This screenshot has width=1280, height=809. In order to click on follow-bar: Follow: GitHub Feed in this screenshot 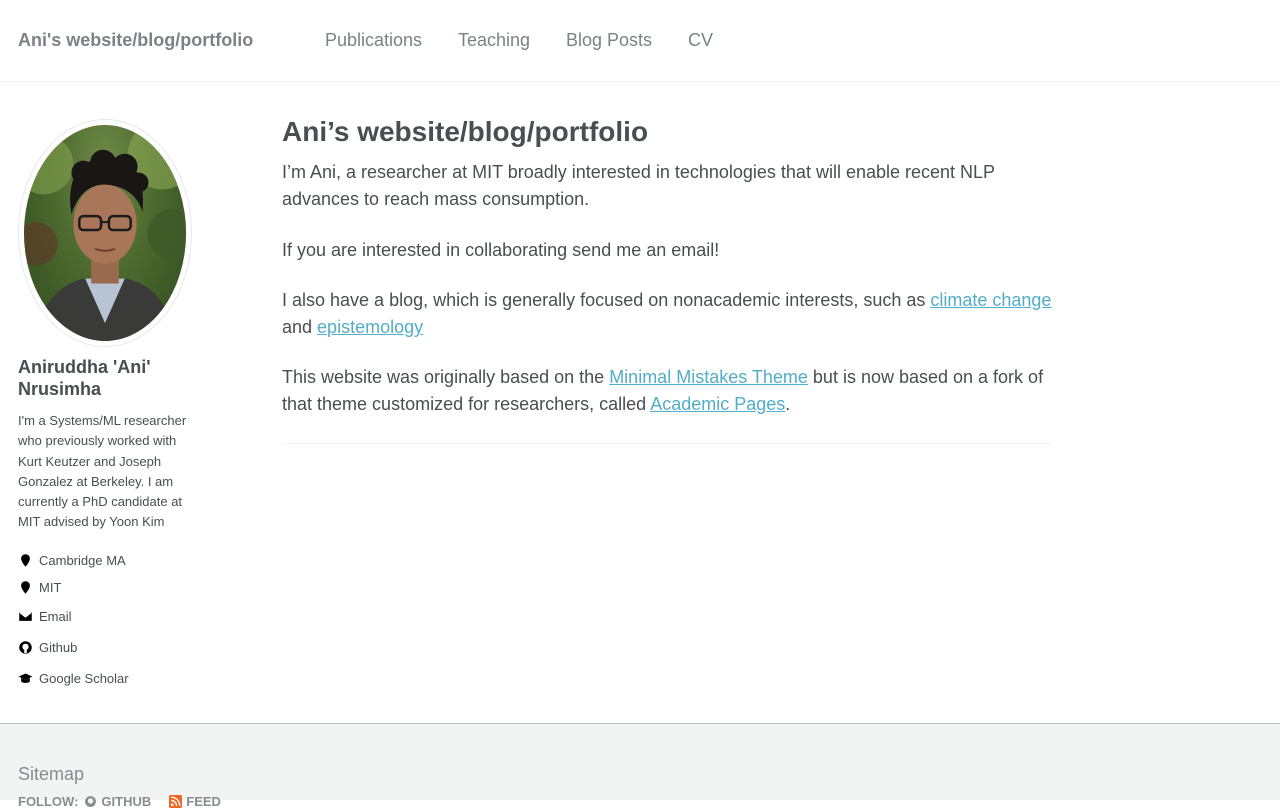, I will do `click(119, 801)`.